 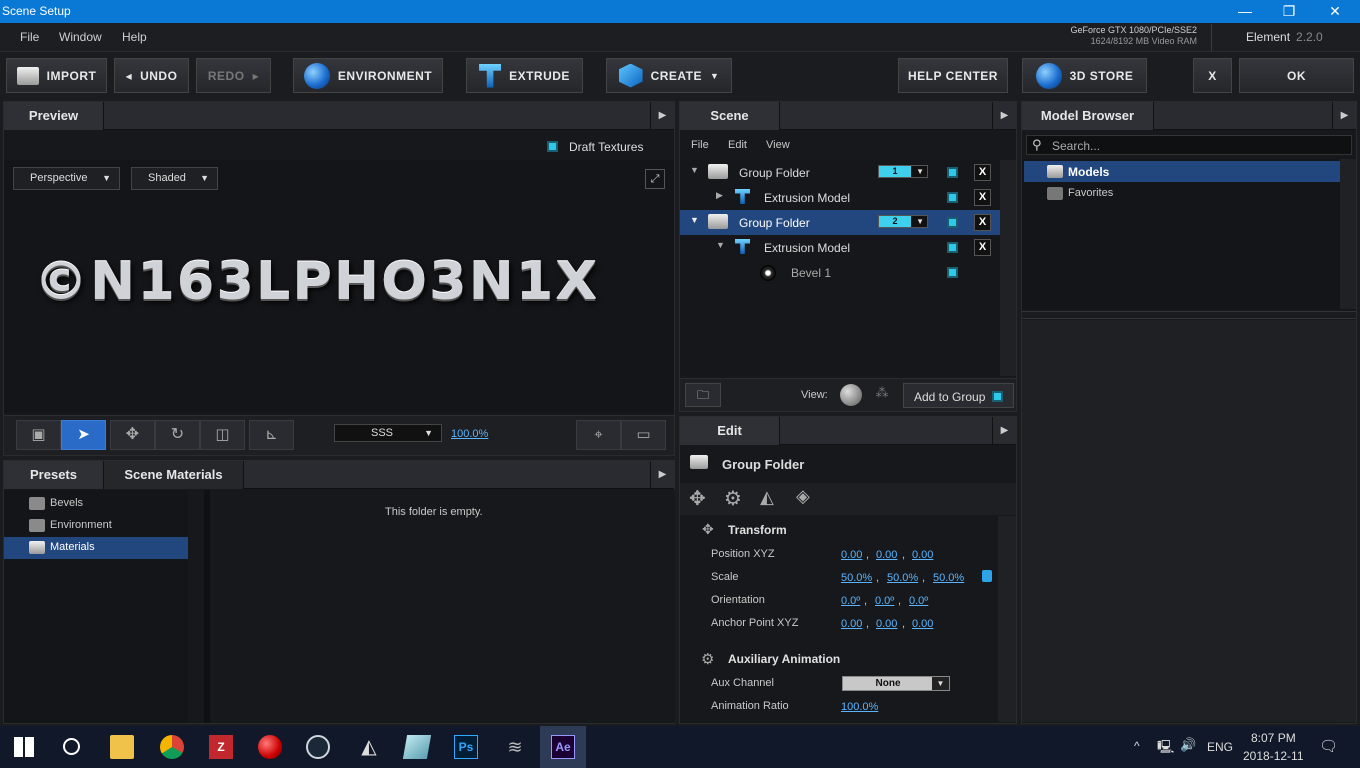 What do you see at coordinates (840, 197) in the screenshot?
I see `scene-row-extrusion-1: ▶ Extrusion Model X` at bounding box center [840, 197].